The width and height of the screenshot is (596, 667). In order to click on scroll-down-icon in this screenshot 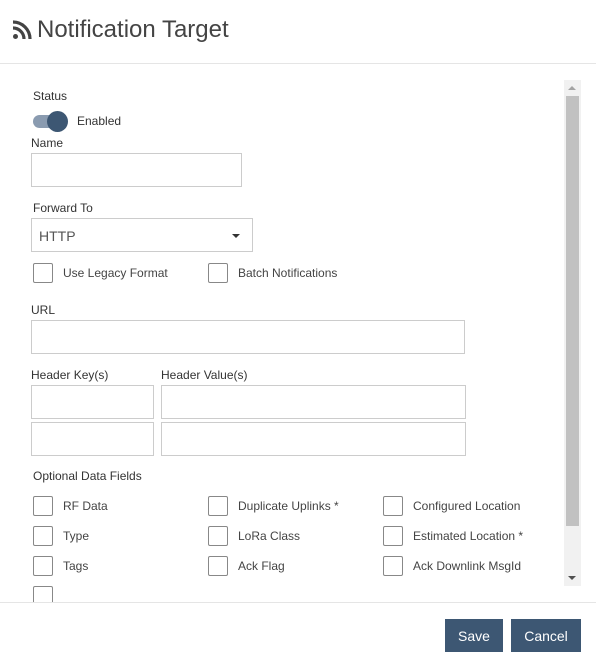, I will do `click(572, 578)`.